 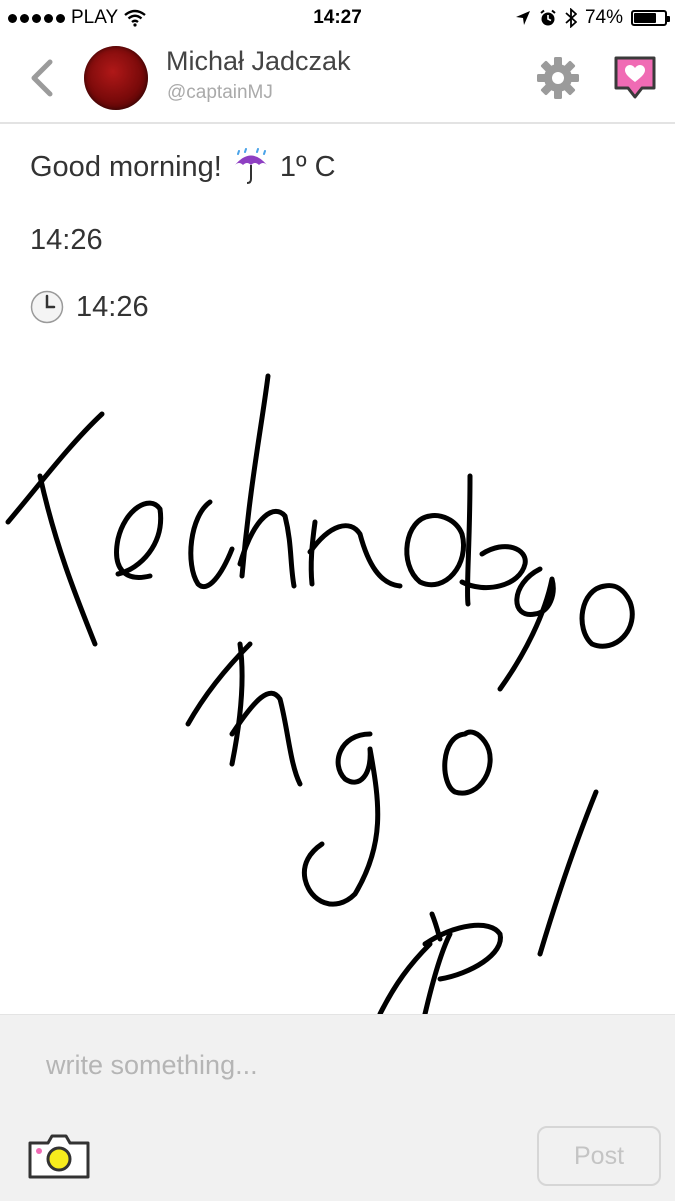 I want to click on alarm-icon, so click(x=548, y=17).